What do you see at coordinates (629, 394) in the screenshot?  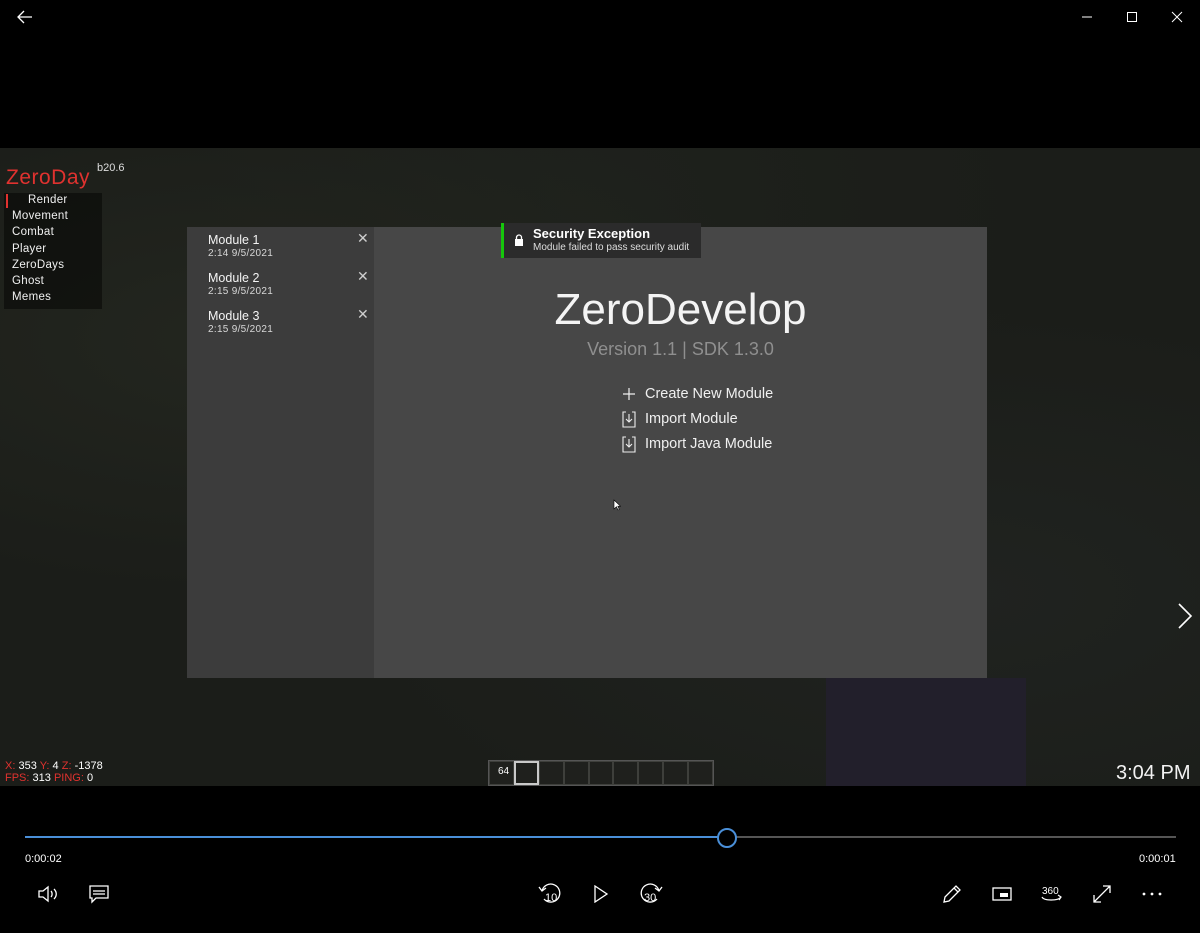 I see `plus-icon` at bounding box center [629, 394].